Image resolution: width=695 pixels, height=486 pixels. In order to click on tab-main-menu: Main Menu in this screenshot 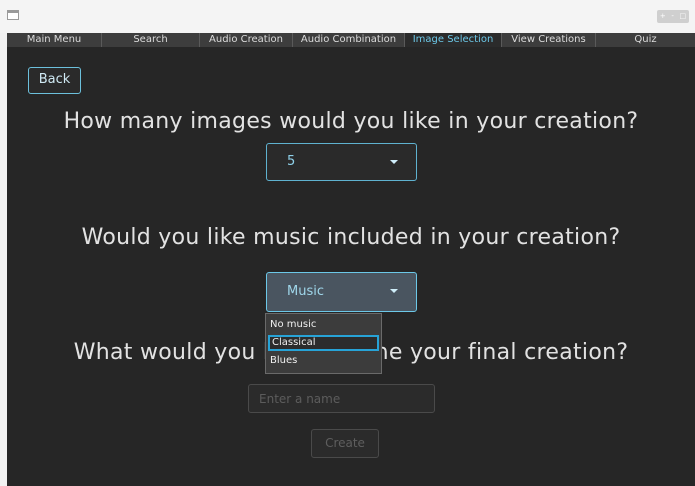, I will do `click(54, 40)`.